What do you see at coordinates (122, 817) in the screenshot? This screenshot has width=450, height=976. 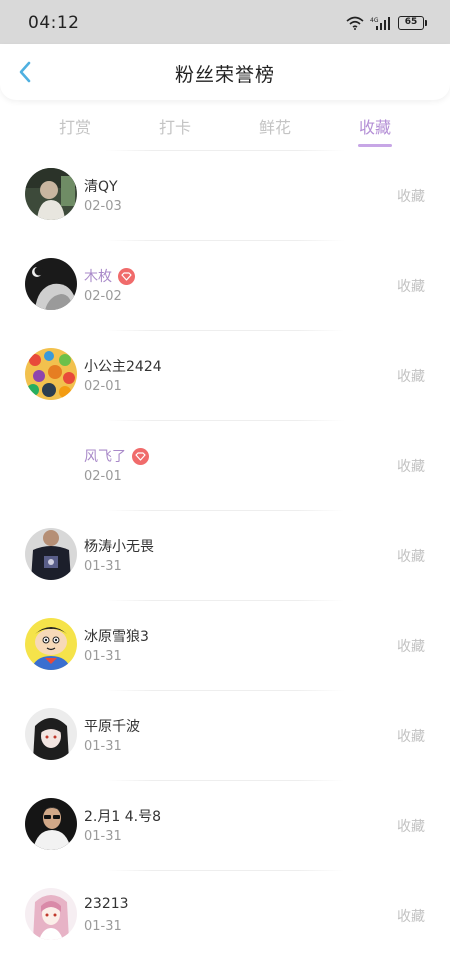 I see `user-name: 2.月1 4.号8` at bounding box center [122, 817].